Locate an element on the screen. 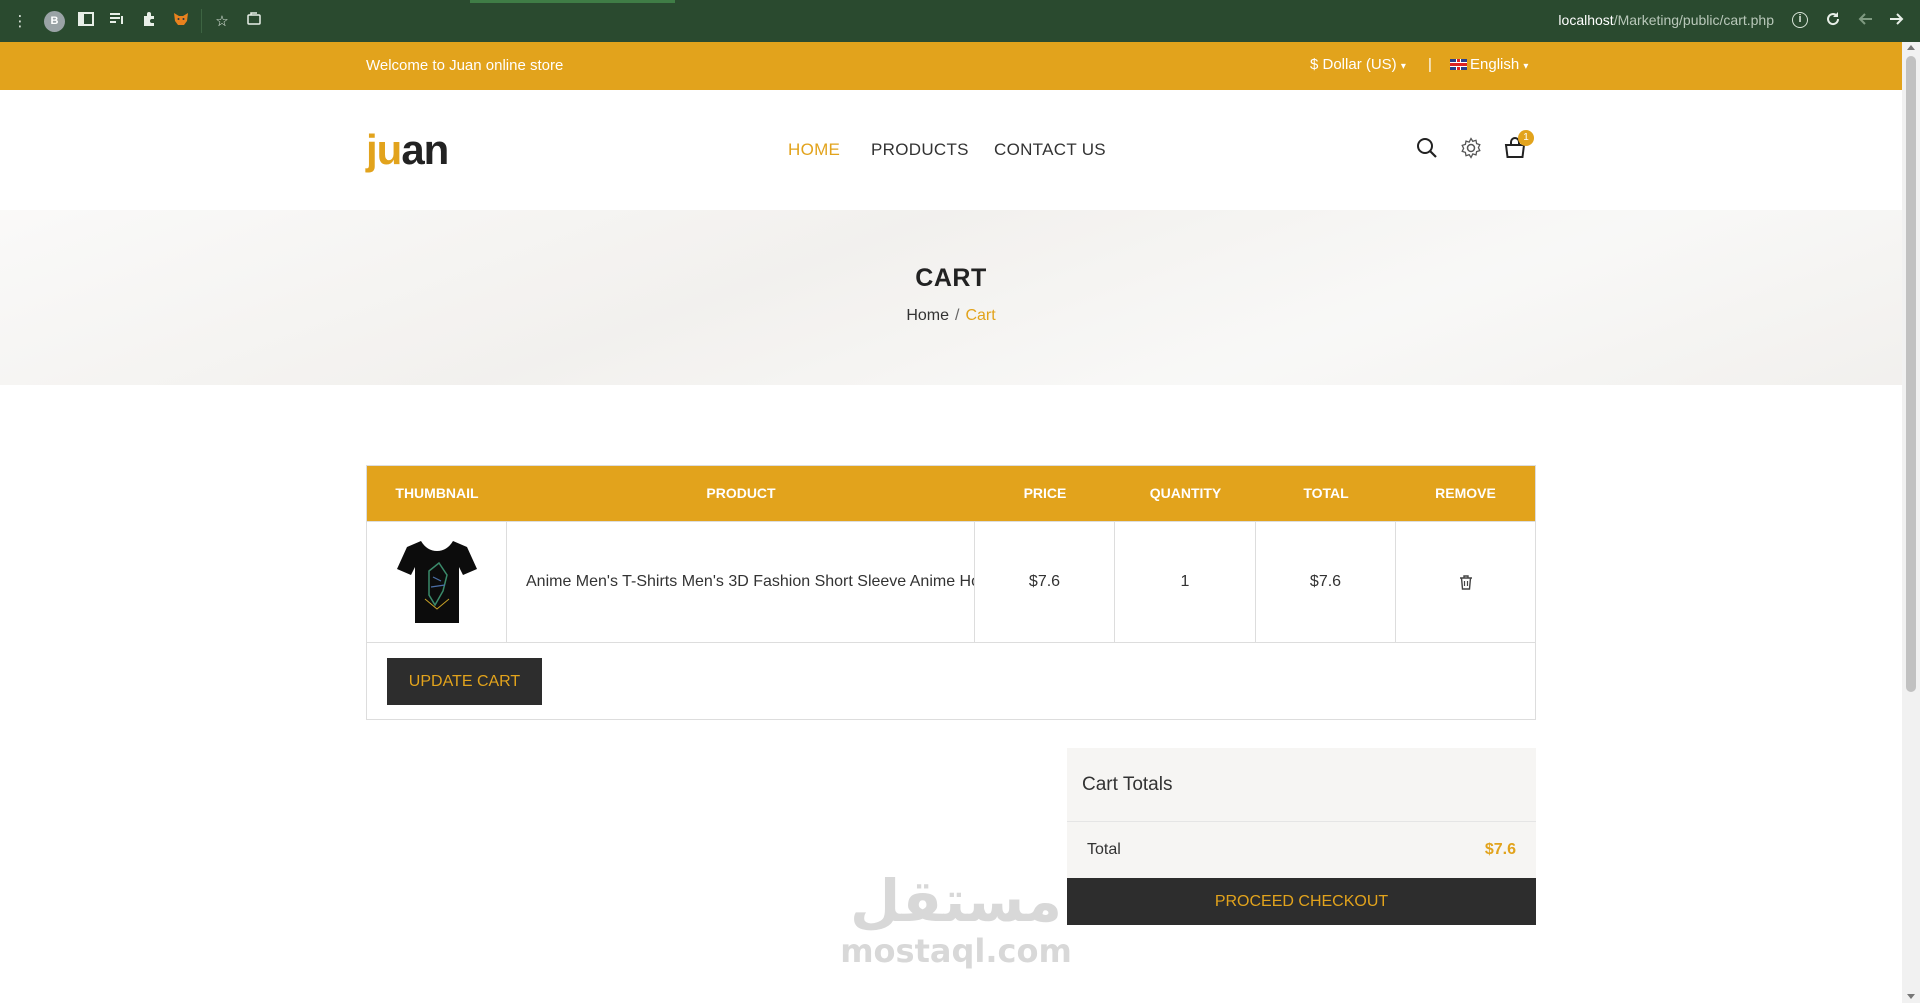  cart-totals-panel: Cart Totals Total $7.6 PROCEED CHECKOUT is located at coordinates (1301, 836).